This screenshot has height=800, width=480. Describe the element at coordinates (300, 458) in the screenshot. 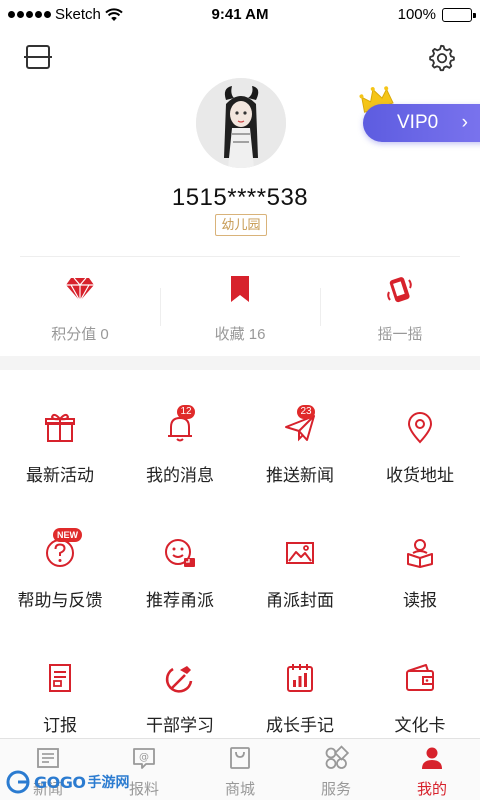

I see `push-news-item: 23 推送新闻` at that location.